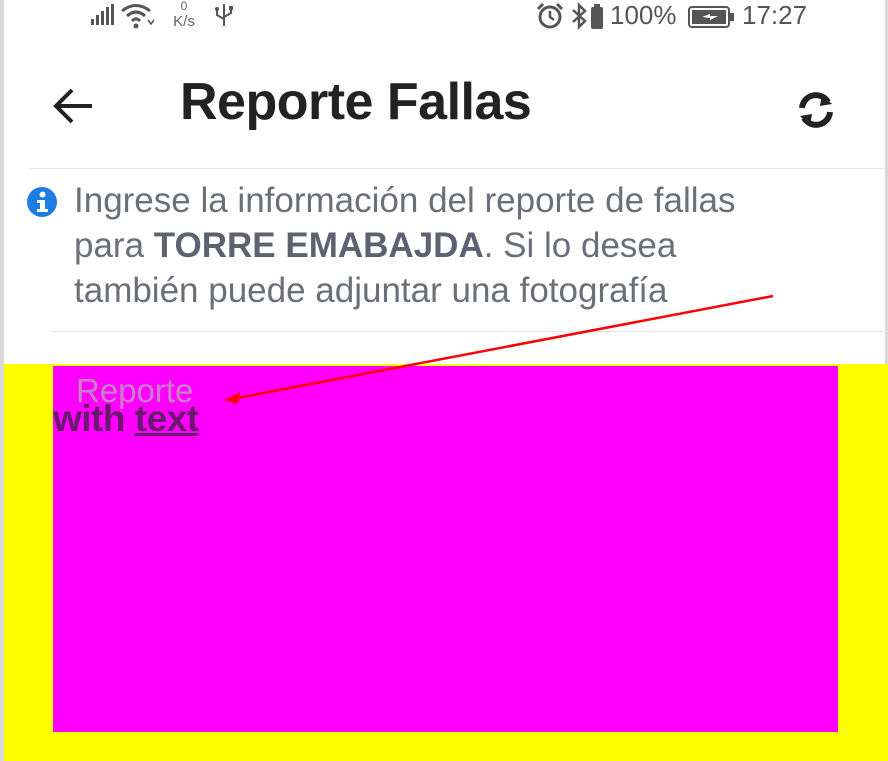  What do you see at coordinates (579, 16) in the screenshot?
I see `bluetooth-icon` at bounding box center [579, 16].